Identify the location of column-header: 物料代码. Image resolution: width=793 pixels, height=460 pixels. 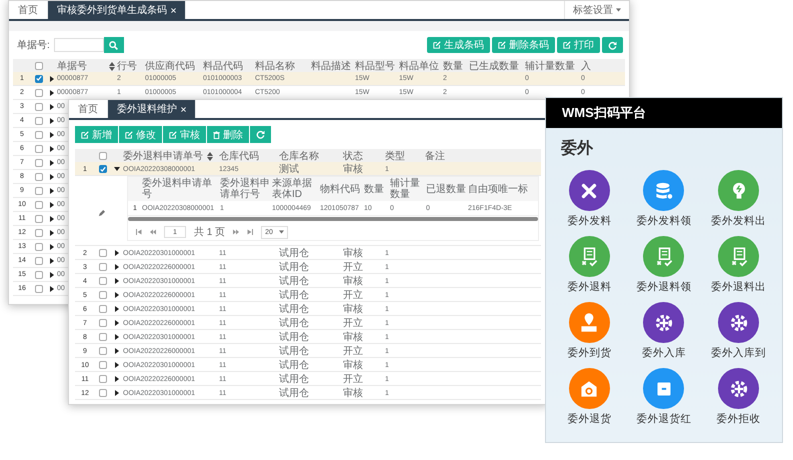
(340, 189).